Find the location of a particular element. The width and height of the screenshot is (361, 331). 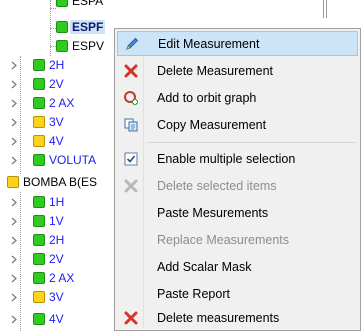

node-label: ESPF is located at coordinates (88, 27).